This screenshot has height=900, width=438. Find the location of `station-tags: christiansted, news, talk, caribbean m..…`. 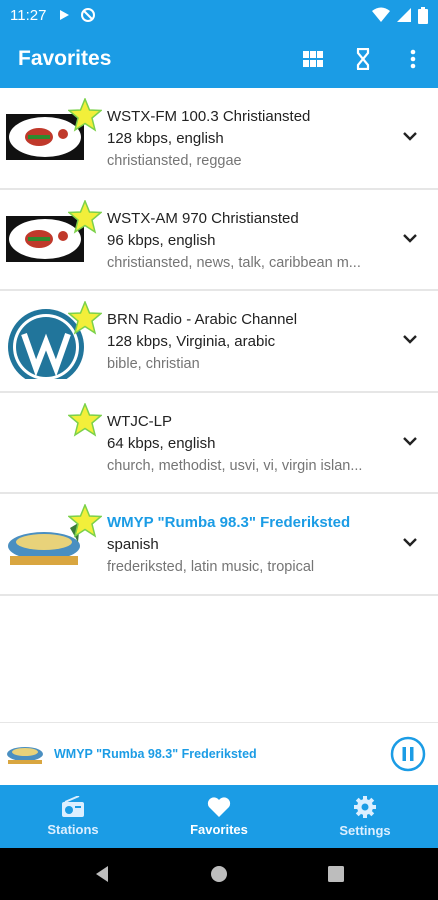

station-tags: christiansted, news, talk, caribbean m..… is located at coordinates (234, 262).